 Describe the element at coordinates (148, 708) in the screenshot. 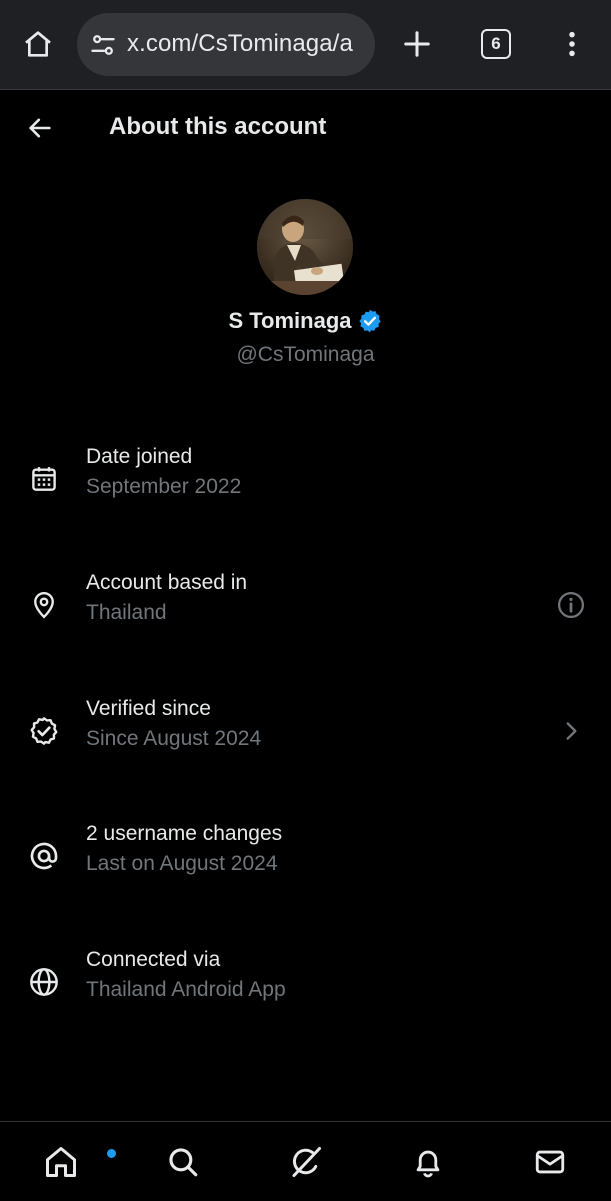

I see `info-title: Verified since` at that location.